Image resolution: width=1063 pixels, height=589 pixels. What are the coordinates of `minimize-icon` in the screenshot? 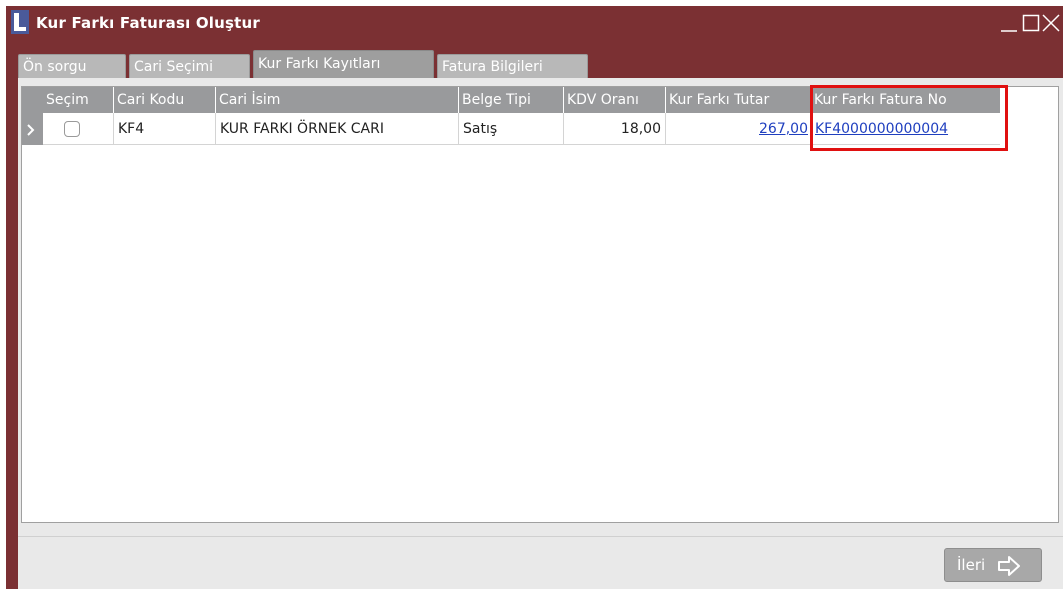 It's located at (1009, 23).